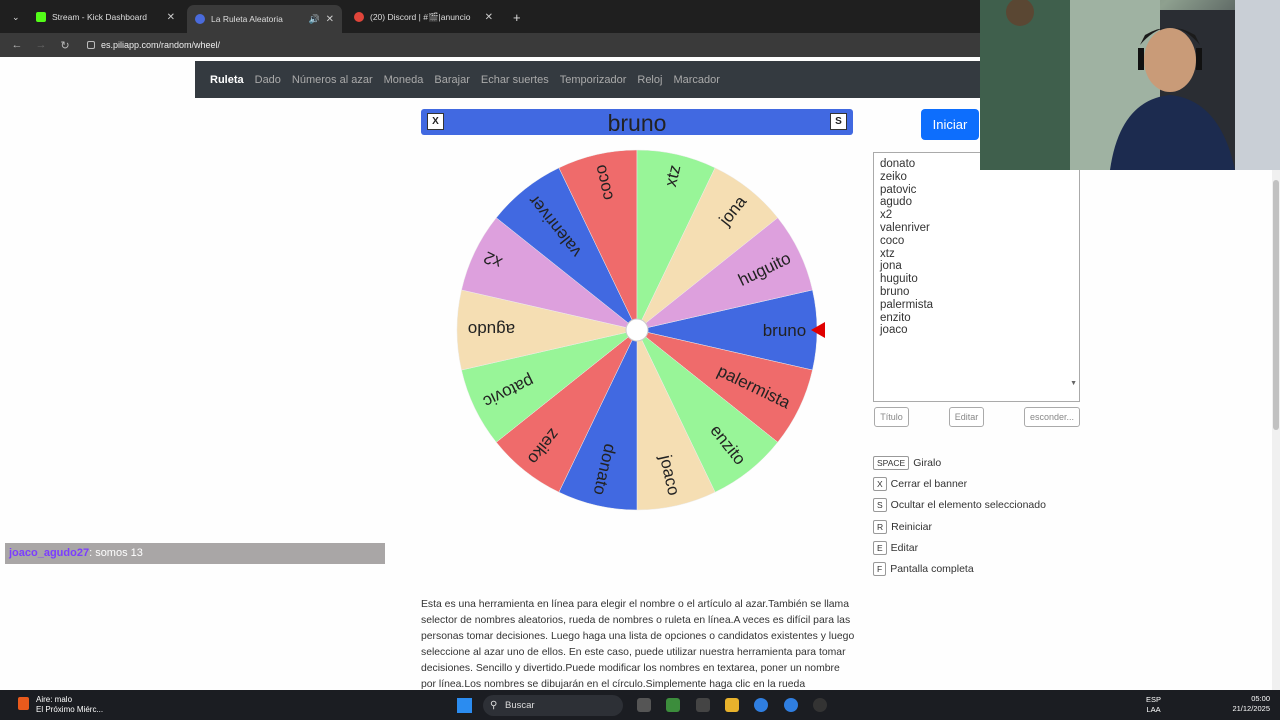  What do you see at coordinates (892, 240) in the screenshot?
I see `name-line: coco` at bounding box center [892, 240].